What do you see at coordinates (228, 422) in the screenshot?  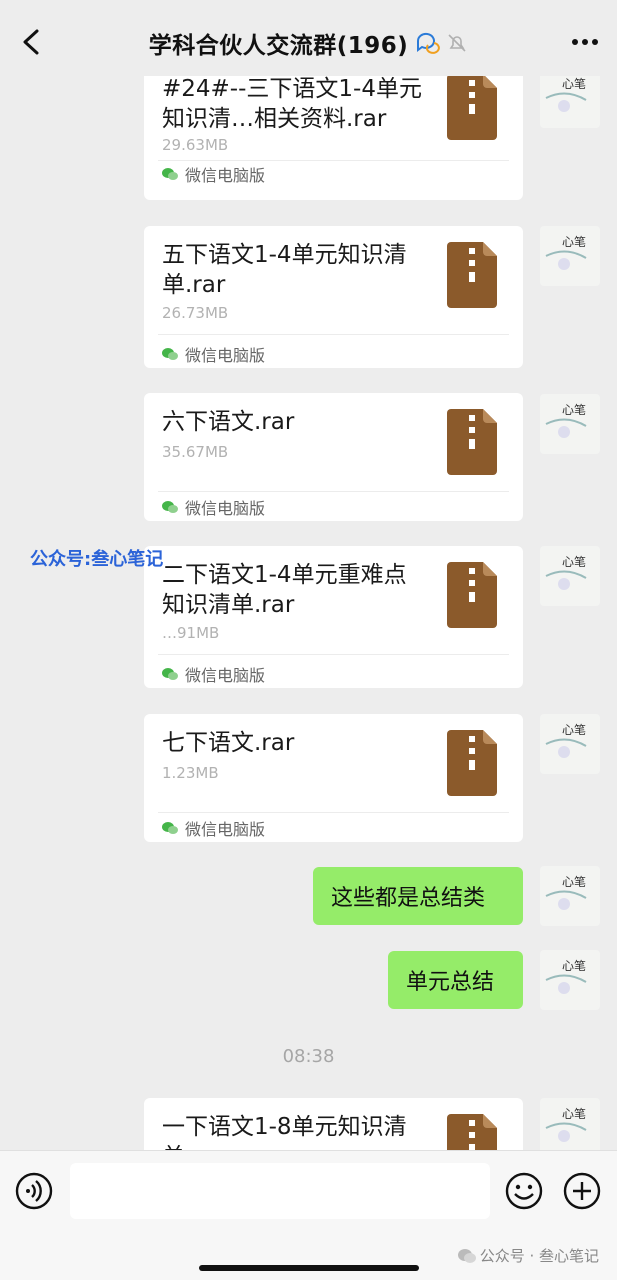 I see `file-name: 六下语文.rar` at bounding box center [228, 422].